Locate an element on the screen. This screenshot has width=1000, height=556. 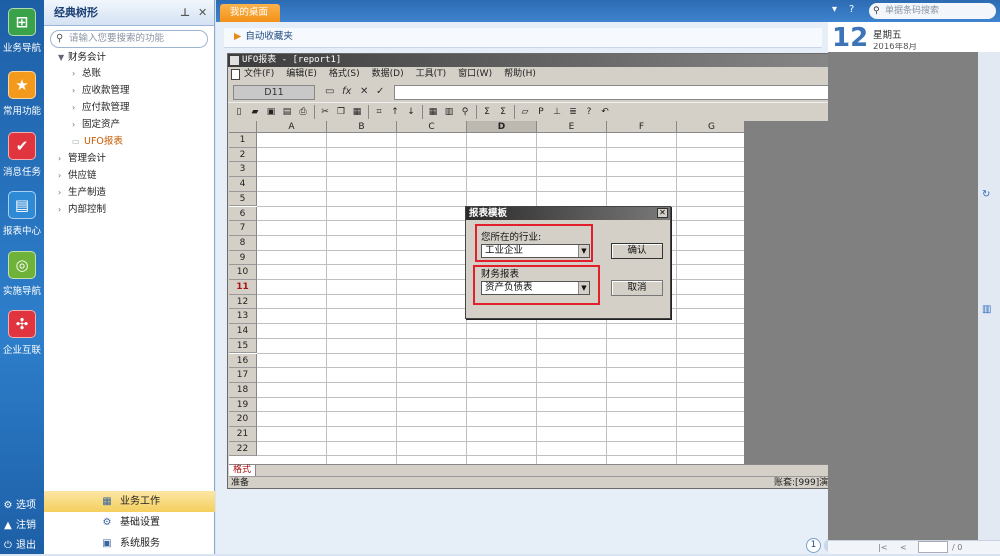
save-icon: ▣ is located at coordinates (271, 112).